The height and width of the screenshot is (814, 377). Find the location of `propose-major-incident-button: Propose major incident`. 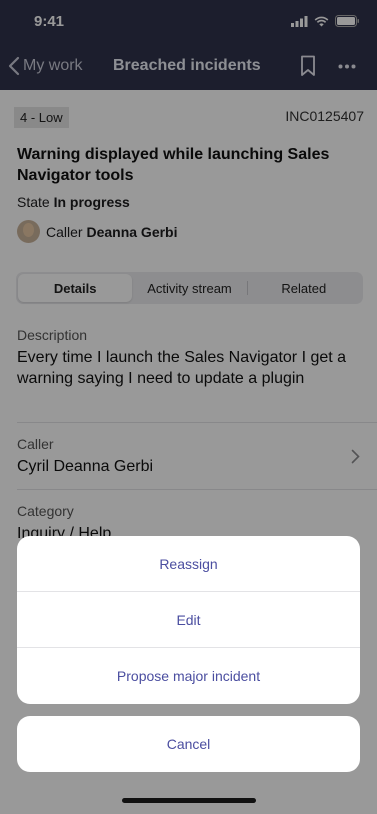

propose-major-incident-button: Propose major incident is located at coordinates (188, 676).